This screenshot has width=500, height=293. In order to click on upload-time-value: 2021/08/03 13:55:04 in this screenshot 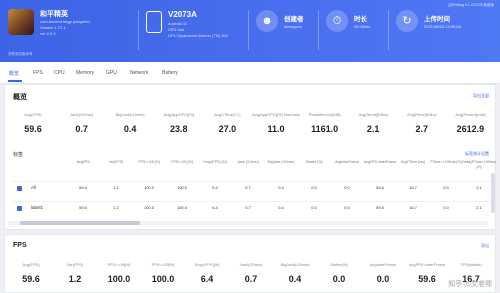, I will do `click(442, 26)`.